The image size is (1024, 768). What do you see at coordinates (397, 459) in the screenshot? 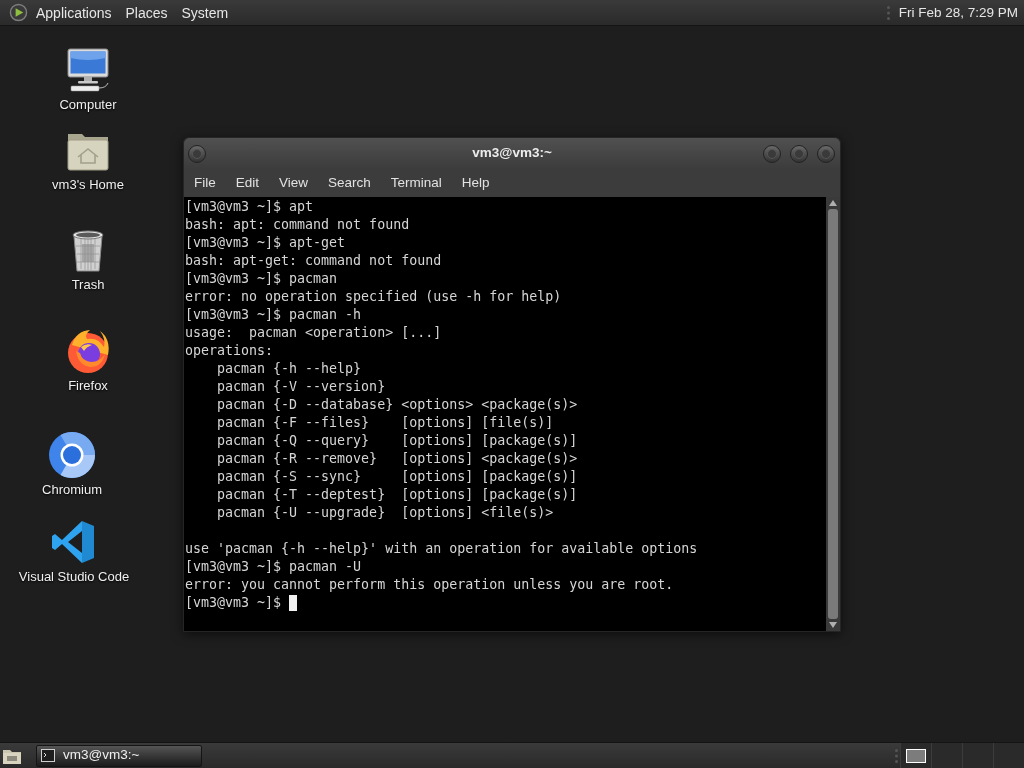
I see `terminal-line: pacman {-R --remove} [options] <package(s)>` at bounding box center [397, 459].